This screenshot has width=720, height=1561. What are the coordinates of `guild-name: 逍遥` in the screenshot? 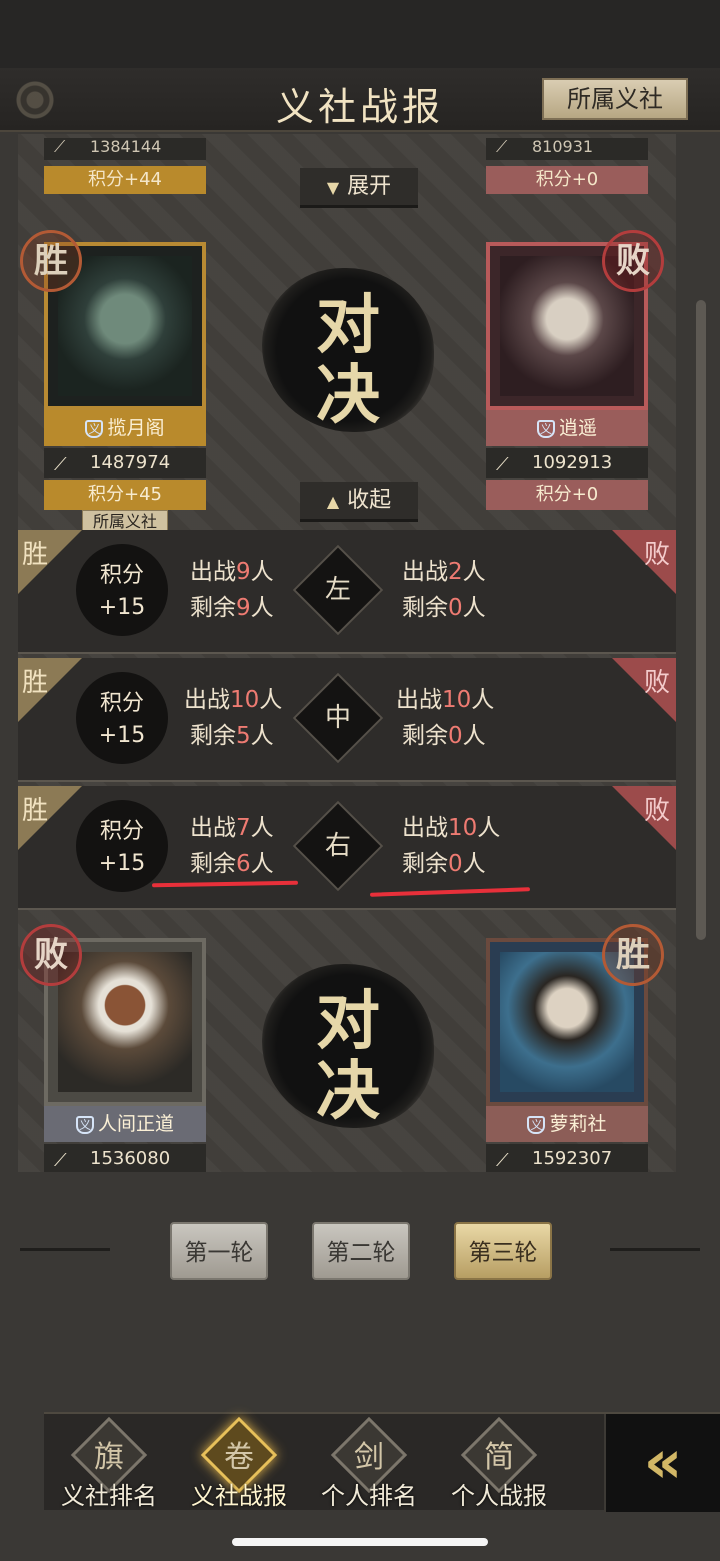 It's located at (577, 428).